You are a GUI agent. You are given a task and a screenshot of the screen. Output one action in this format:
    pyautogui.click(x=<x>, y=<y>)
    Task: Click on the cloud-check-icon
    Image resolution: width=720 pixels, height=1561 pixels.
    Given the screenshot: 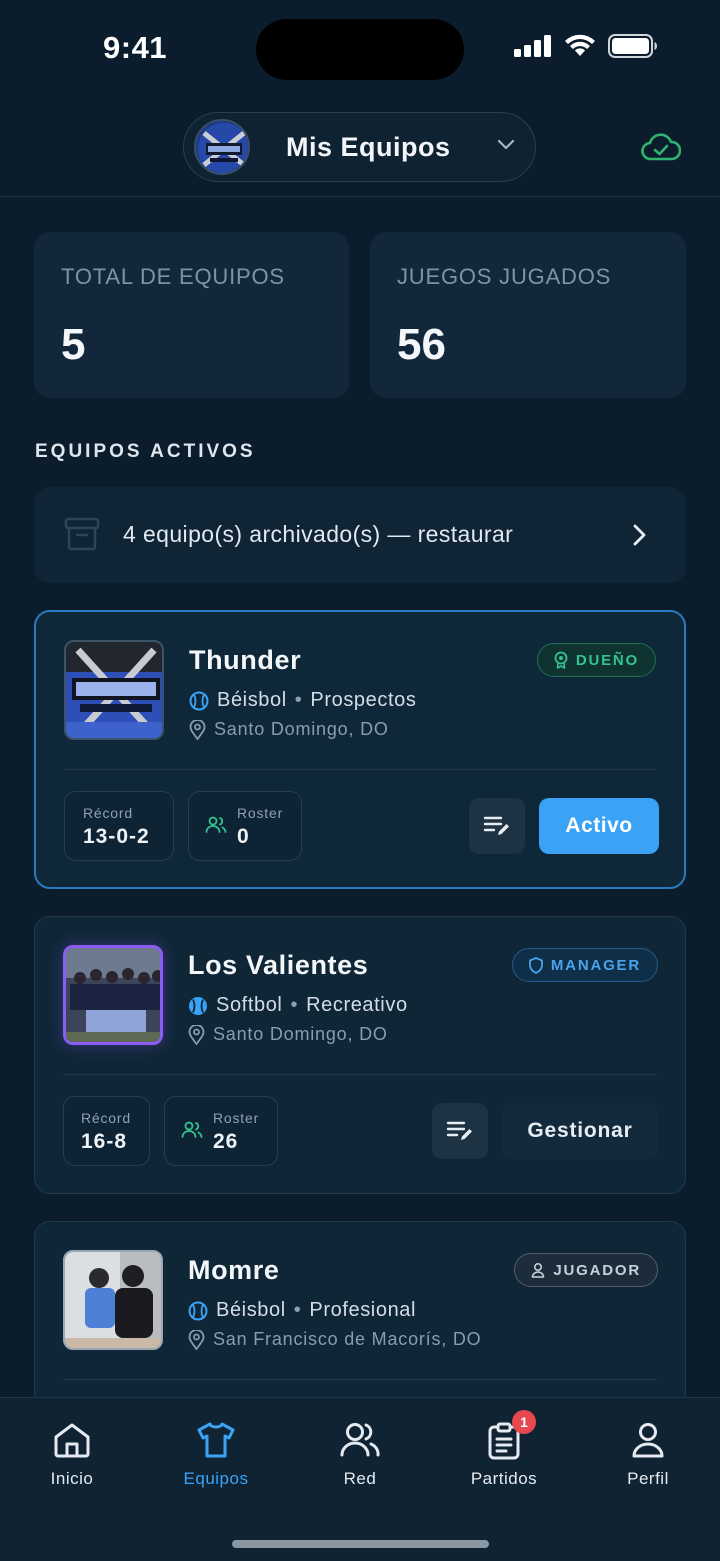 What is the action you would take?
    pyautogui.click(x=661, y=147)
    